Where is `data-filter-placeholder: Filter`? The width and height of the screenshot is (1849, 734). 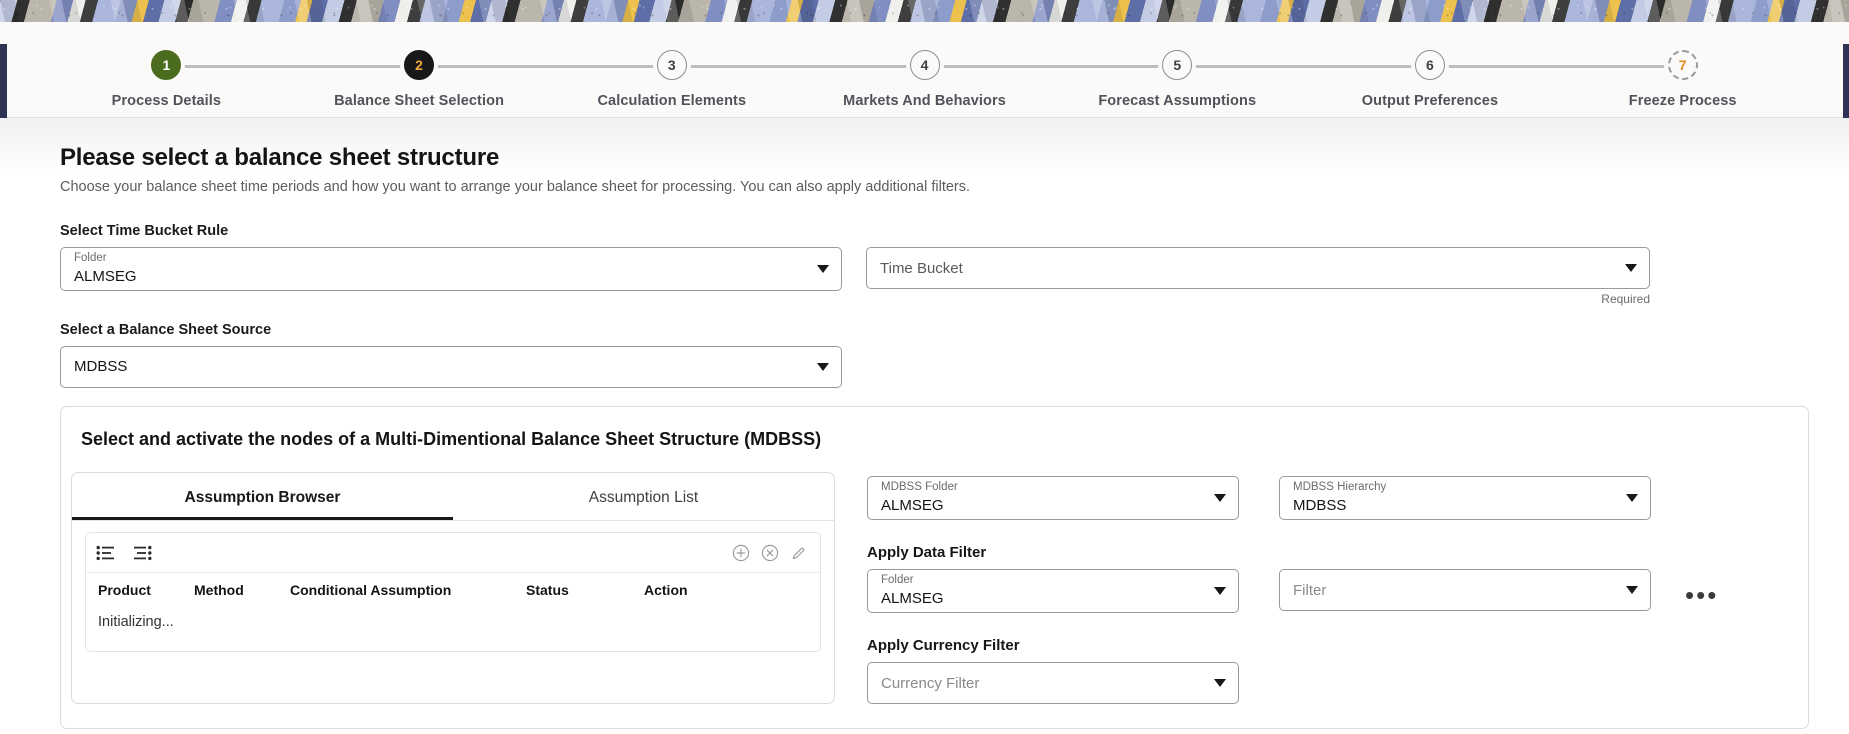
data-filter-placeholder: Filter is located at coordinates (1310, 590).